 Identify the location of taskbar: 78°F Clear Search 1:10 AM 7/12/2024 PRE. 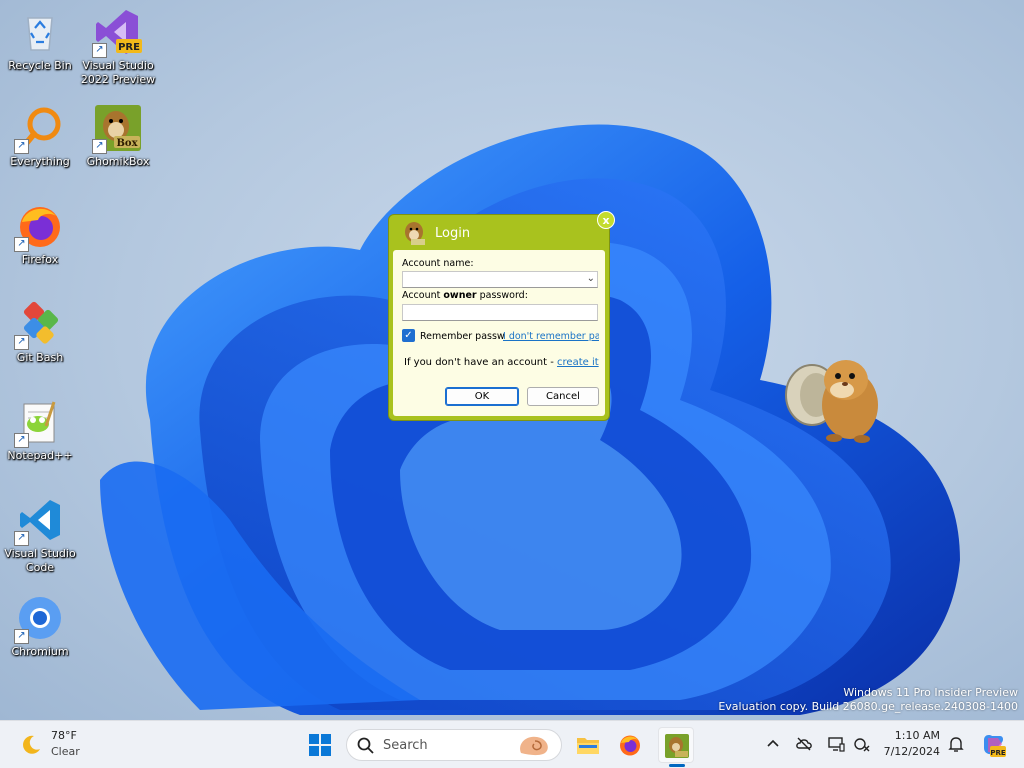
(512, 744).